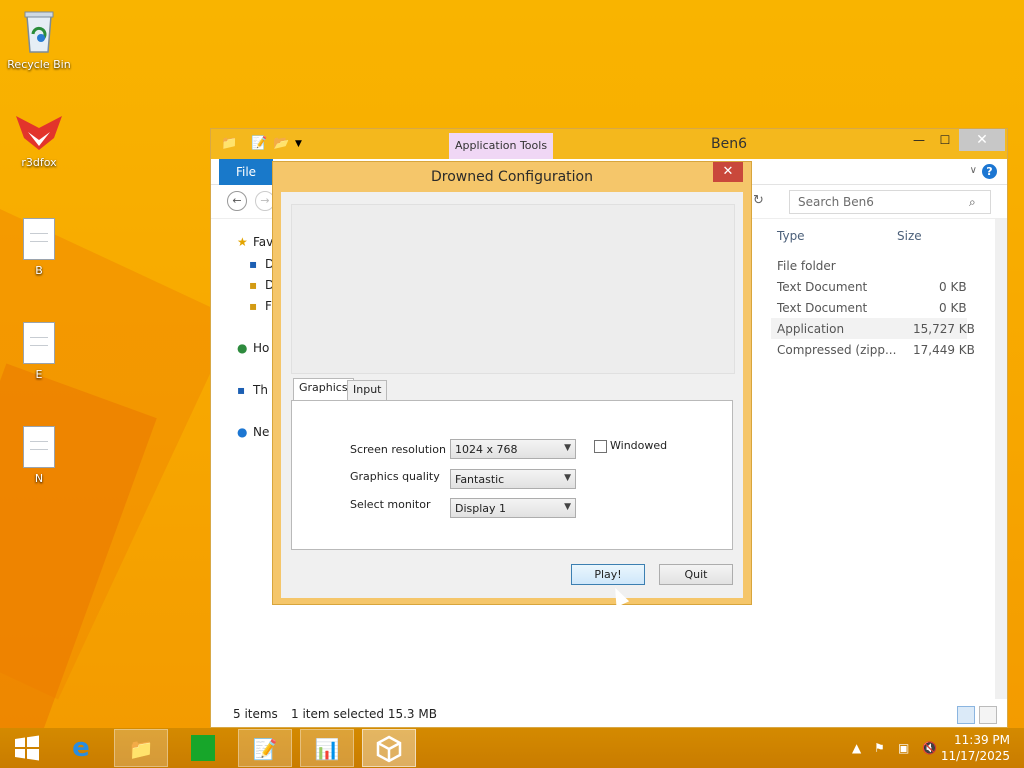 The width and height of the screenshot is (1024, 768). Describe the element at coordinates (480, 479) in the screenshot. I see `select-value: Fantastic` at that location.